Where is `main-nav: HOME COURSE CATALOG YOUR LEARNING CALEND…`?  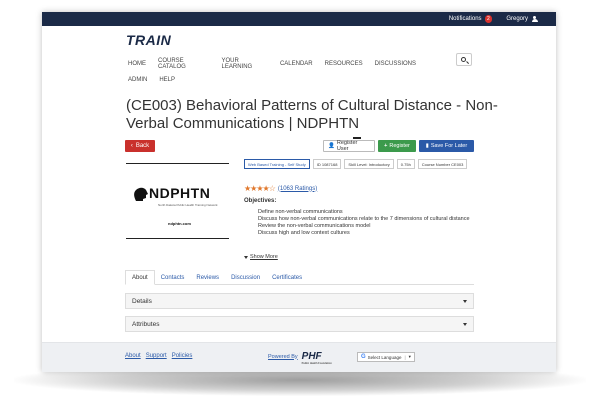
main-nav: HOME COURSE CATALOG YOUR LEARNING CALEND… is located at coordinates (278, 72).